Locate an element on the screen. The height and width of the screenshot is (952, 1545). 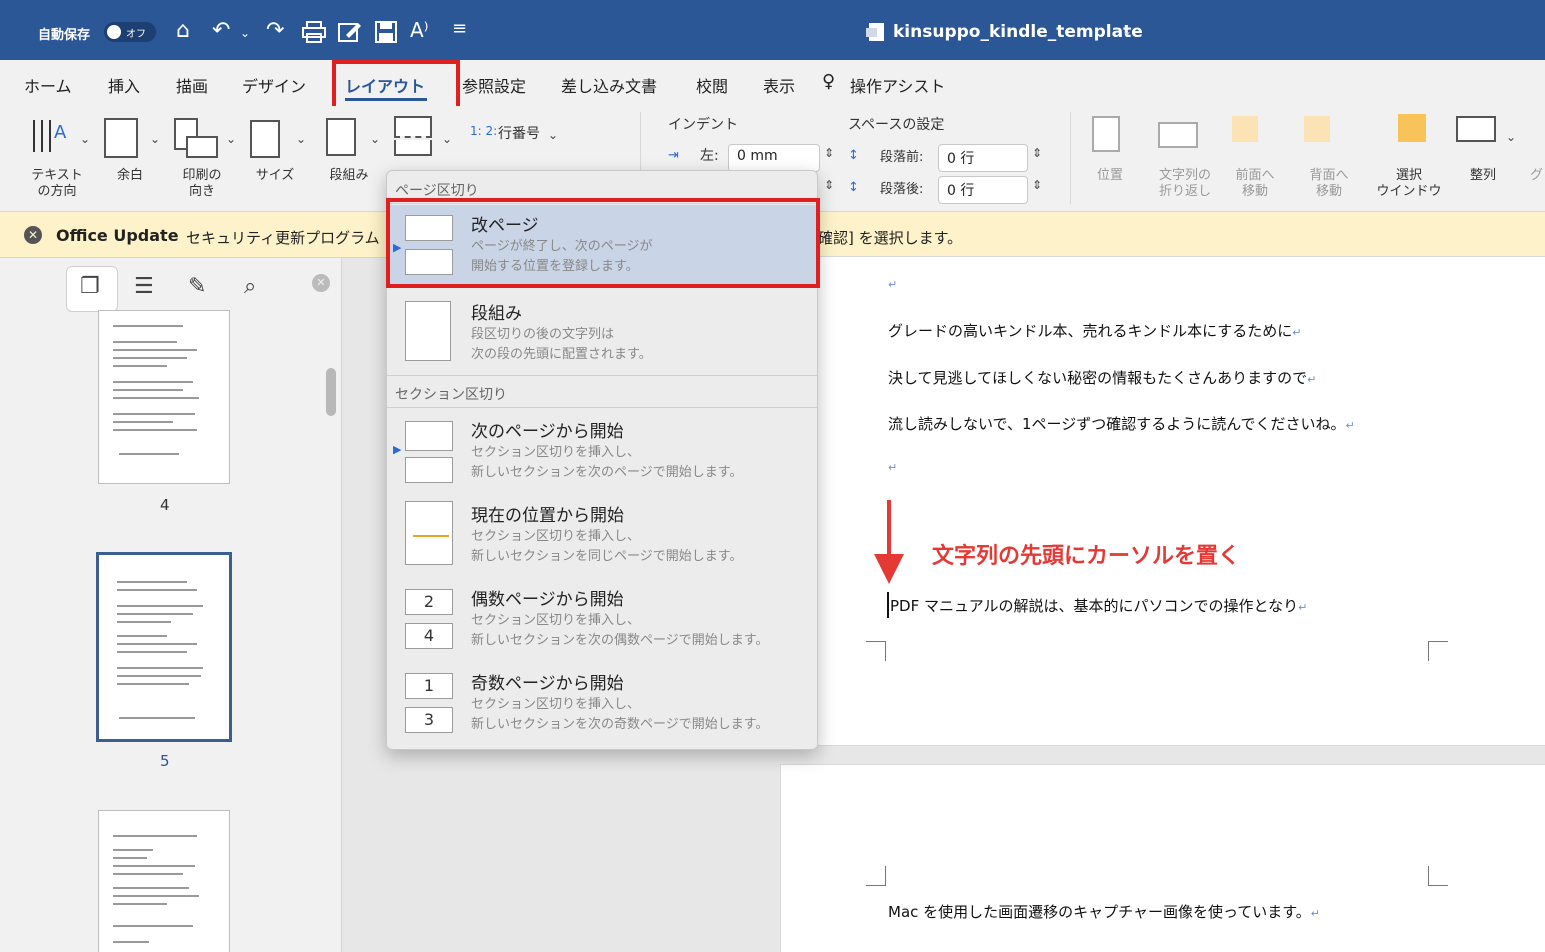
text-direction-label: テキスト の方向 is located at coordinates (57, 183).